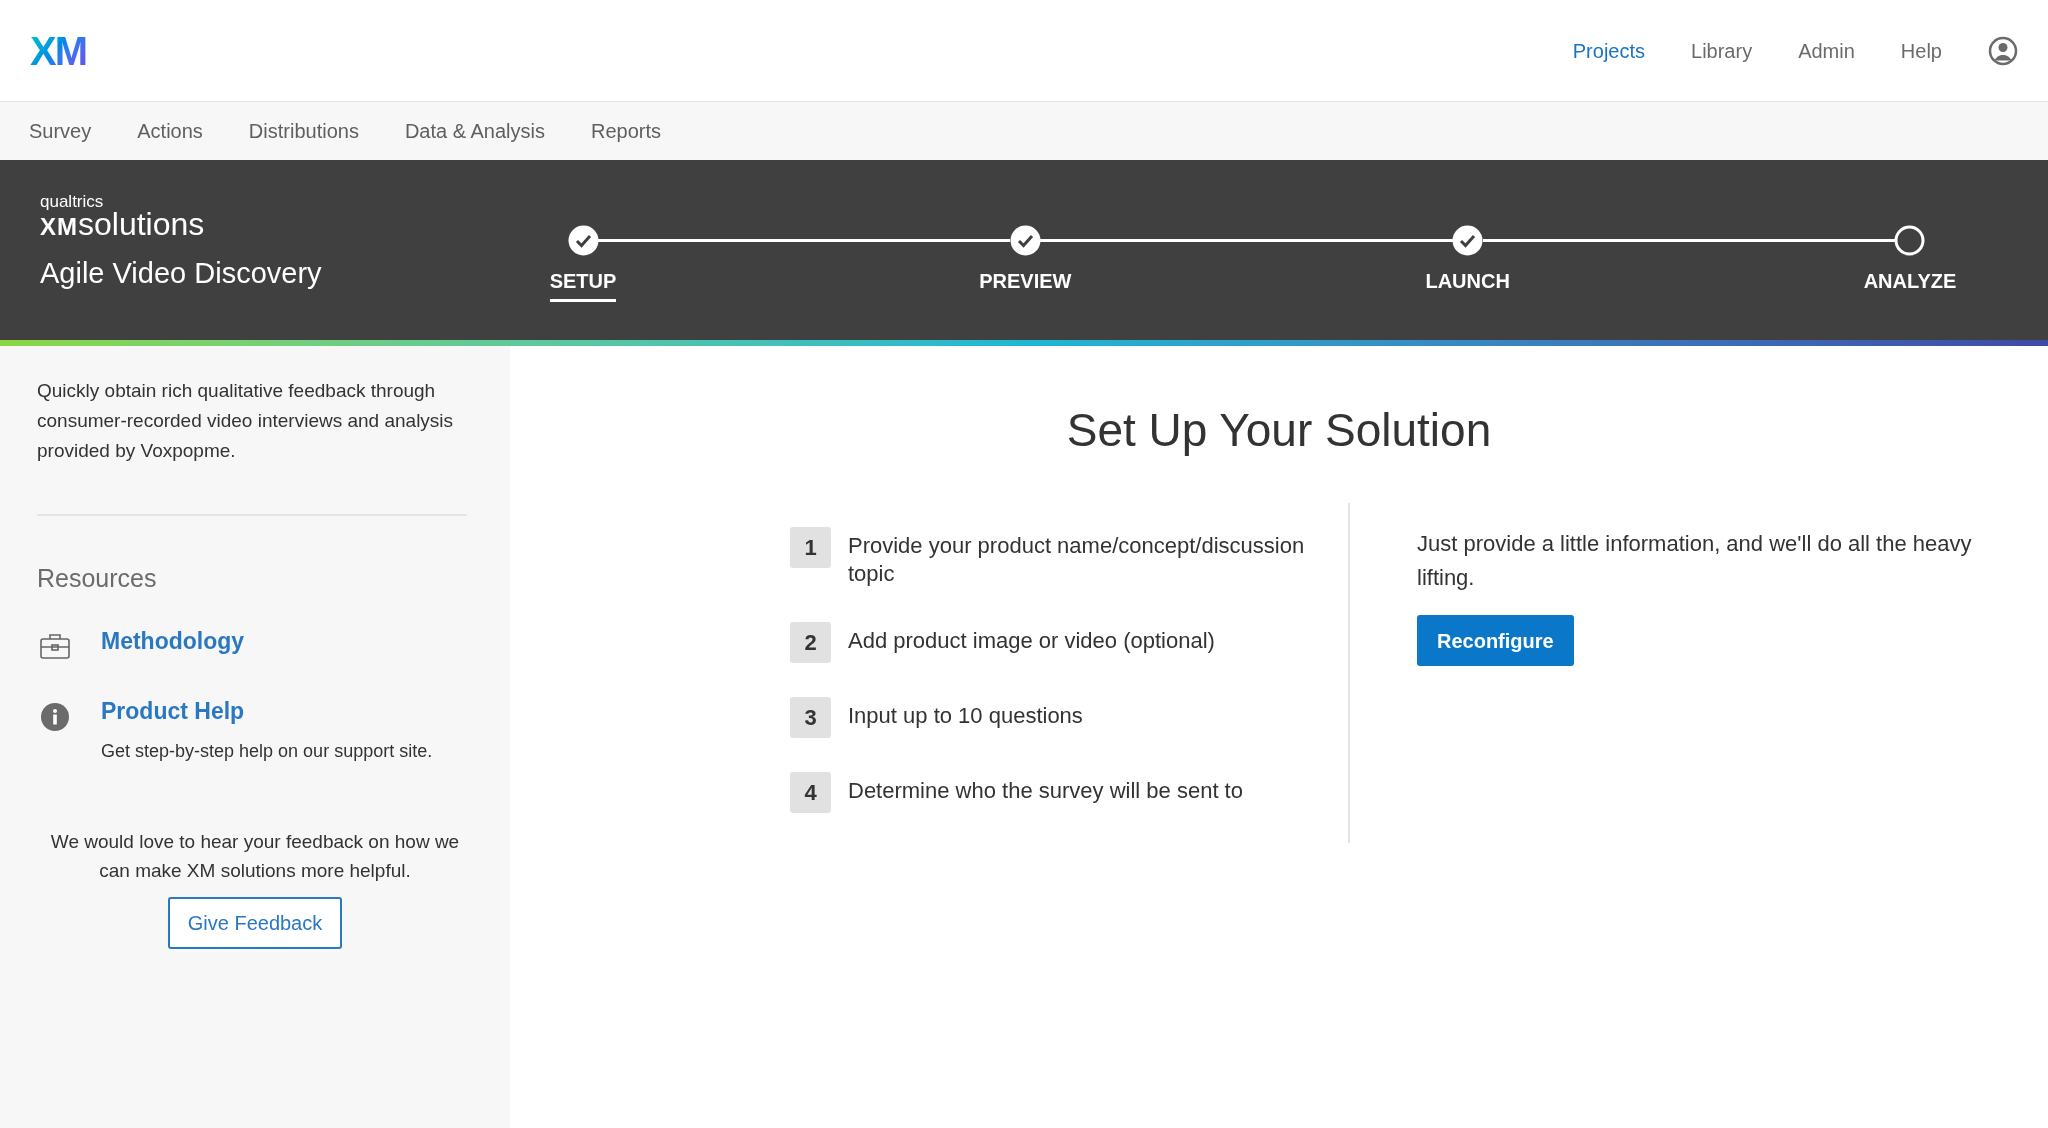  What do you see at coordinates (810, 642) in the screenshot?
I see `step-number: 2` at bounding box center [810, 642].